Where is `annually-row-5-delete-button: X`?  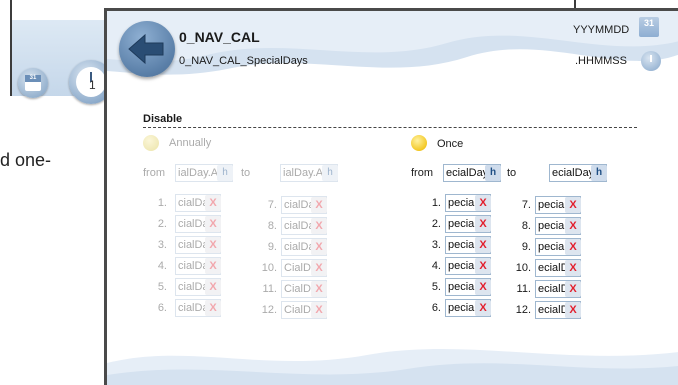 annually-row-5-delete-button: X is located at coordinates (213, 287).